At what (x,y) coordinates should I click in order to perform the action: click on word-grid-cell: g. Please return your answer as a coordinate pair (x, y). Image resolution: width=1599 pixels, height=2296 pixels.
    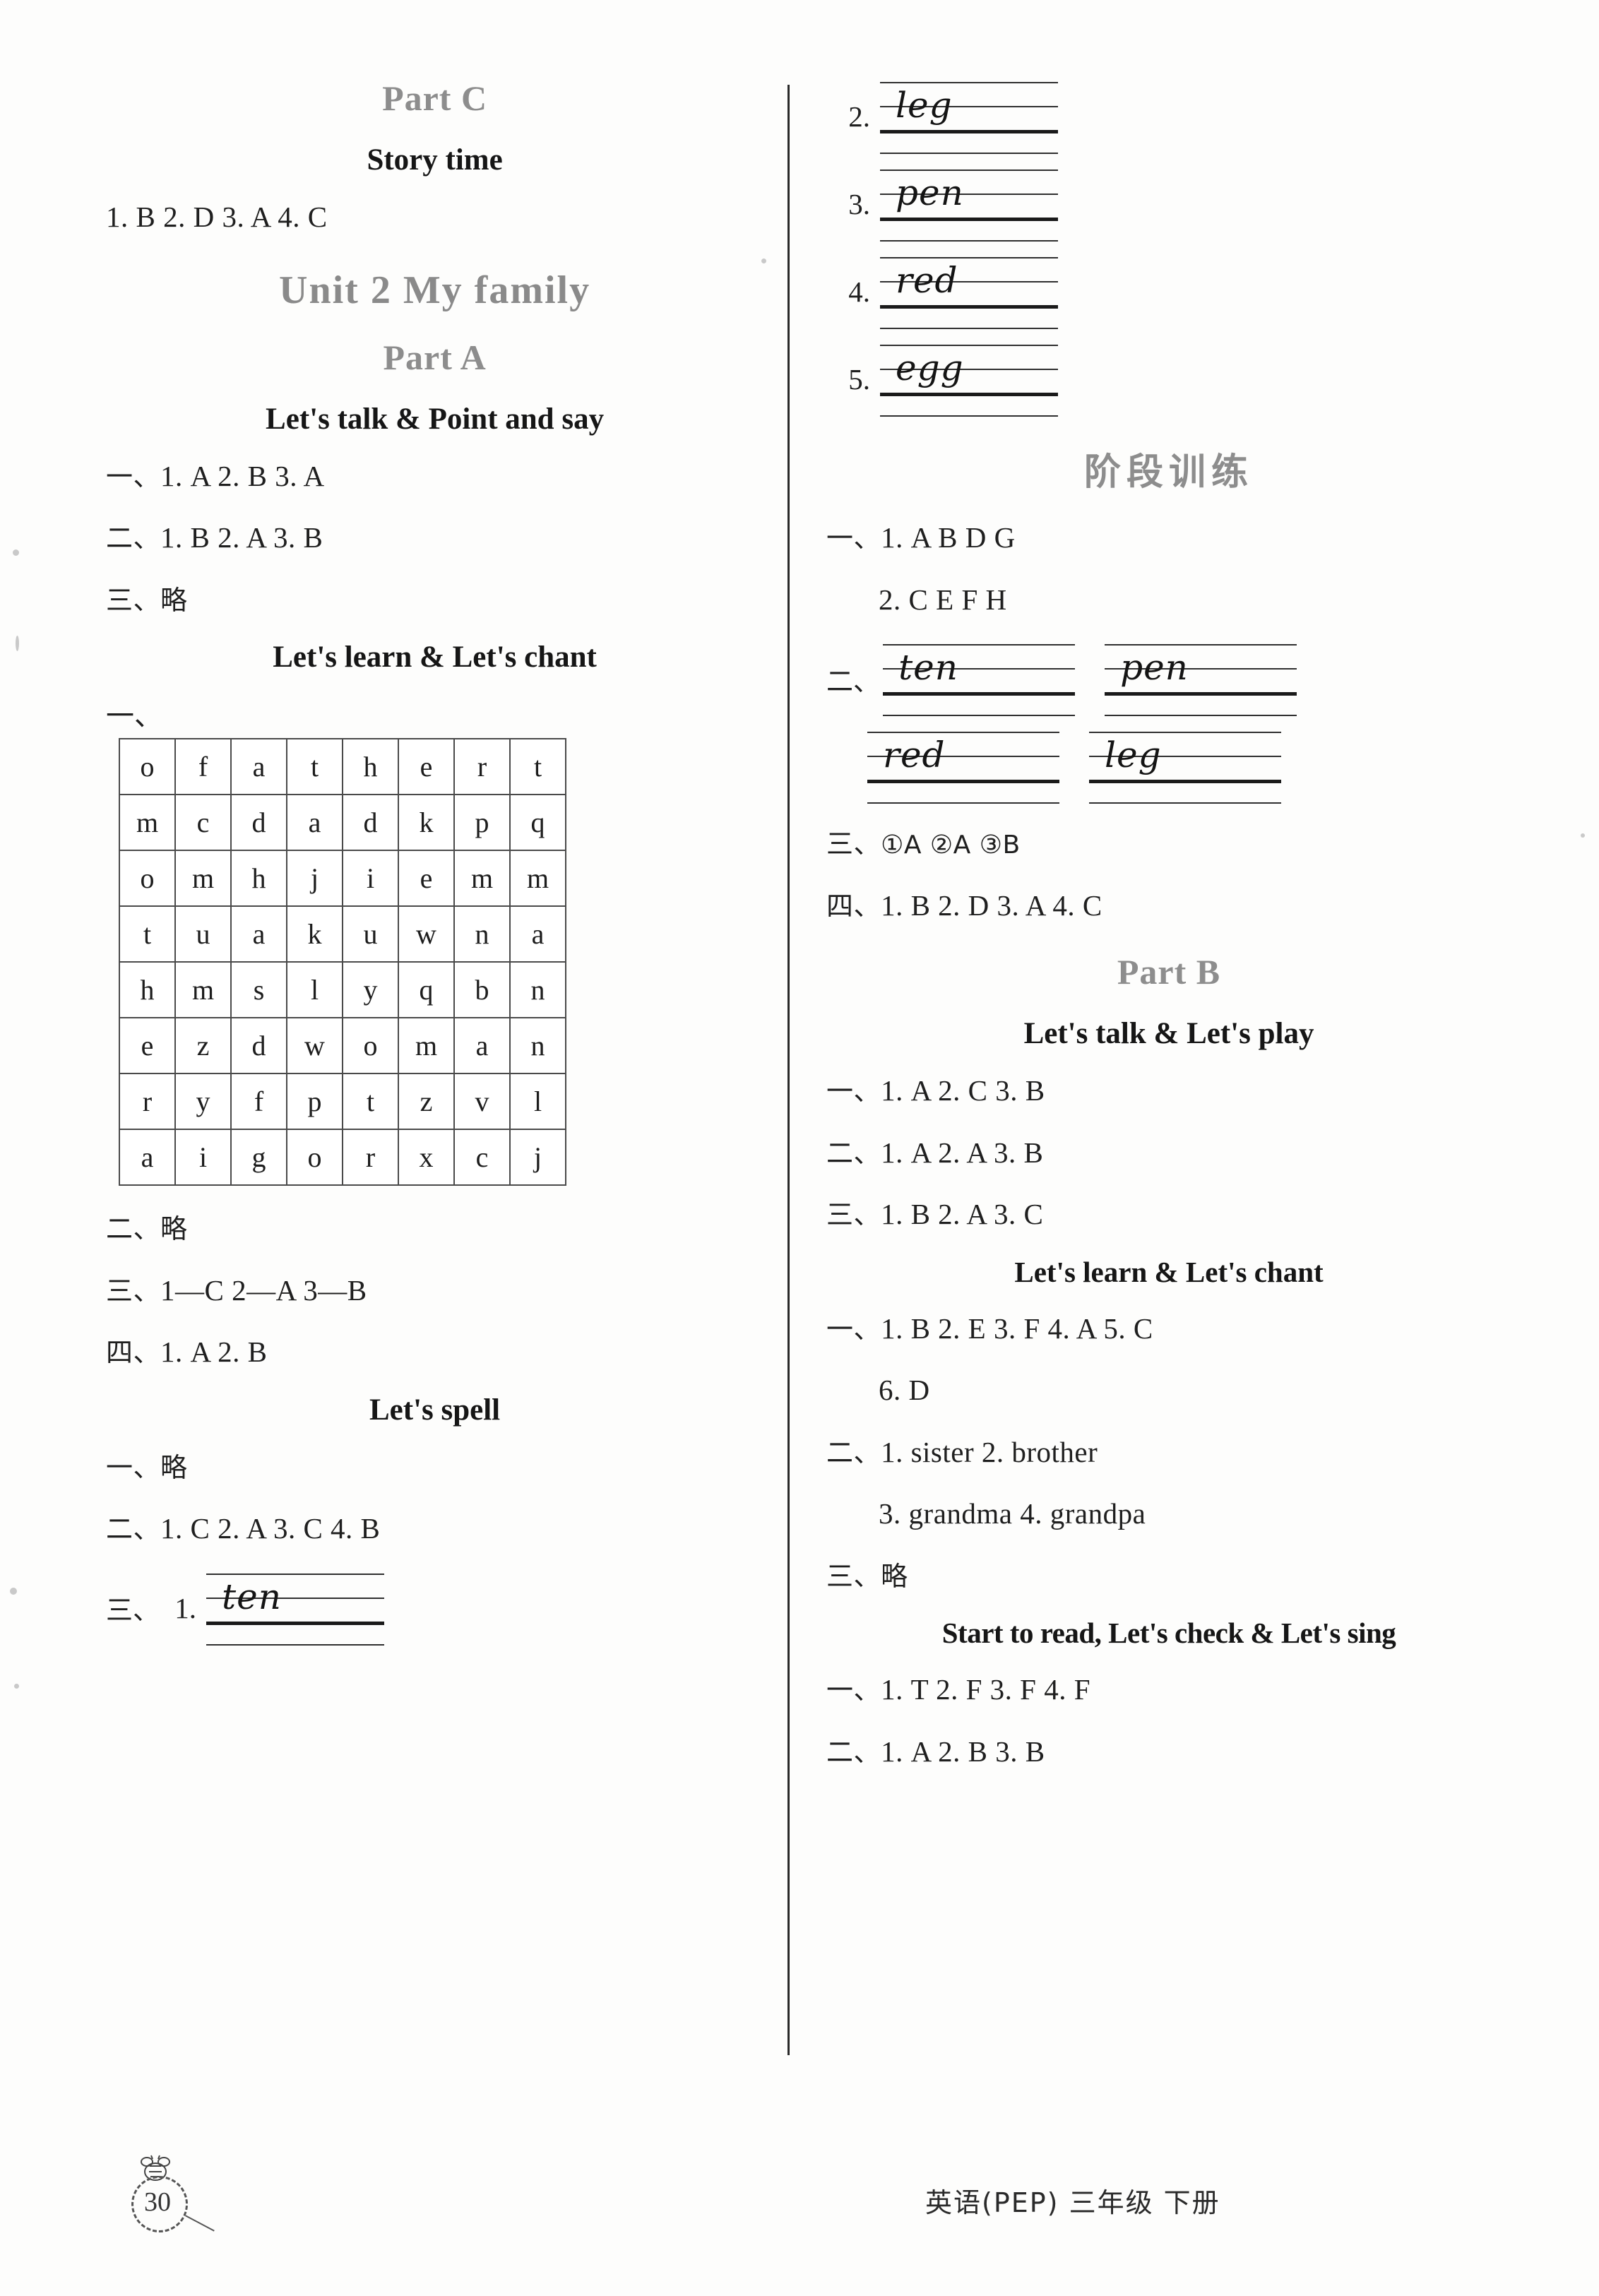
    Looking at the image, I should click on (258, 1157).